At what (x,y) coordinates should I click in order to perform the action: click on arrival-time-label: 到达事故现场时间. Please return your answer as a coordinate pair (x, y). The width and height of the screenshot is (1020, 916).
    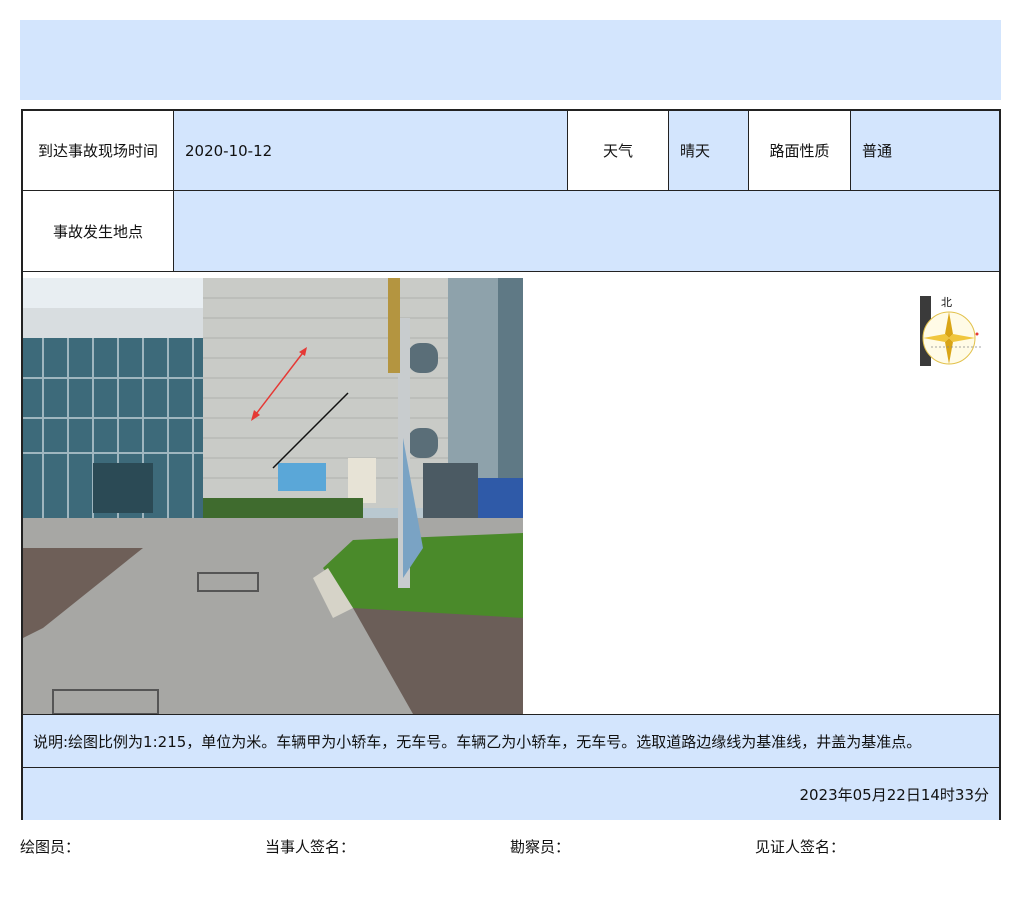
    Looking at the image, I should click on (98, 150).